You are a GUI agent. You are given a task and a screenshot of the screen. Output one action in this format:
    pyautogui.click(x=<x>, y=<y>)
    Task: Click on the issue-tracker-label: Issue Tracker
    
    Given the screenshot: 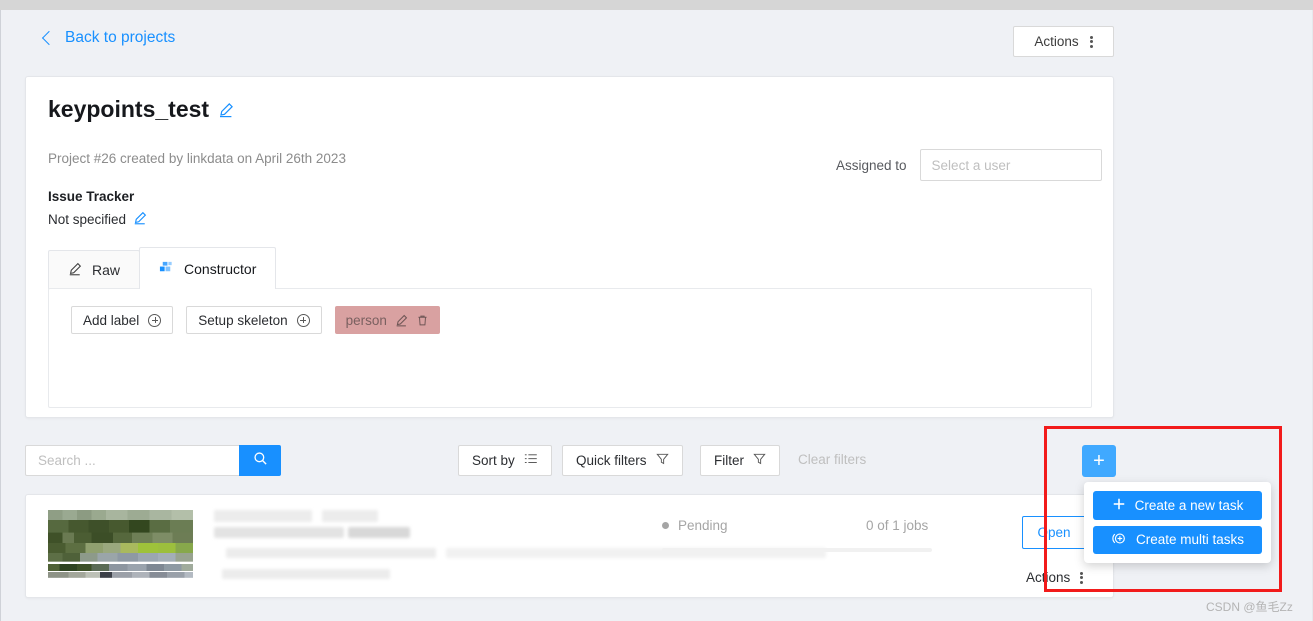 What is the action you would take?
    pyautogui.click(x=91, y=196)
    